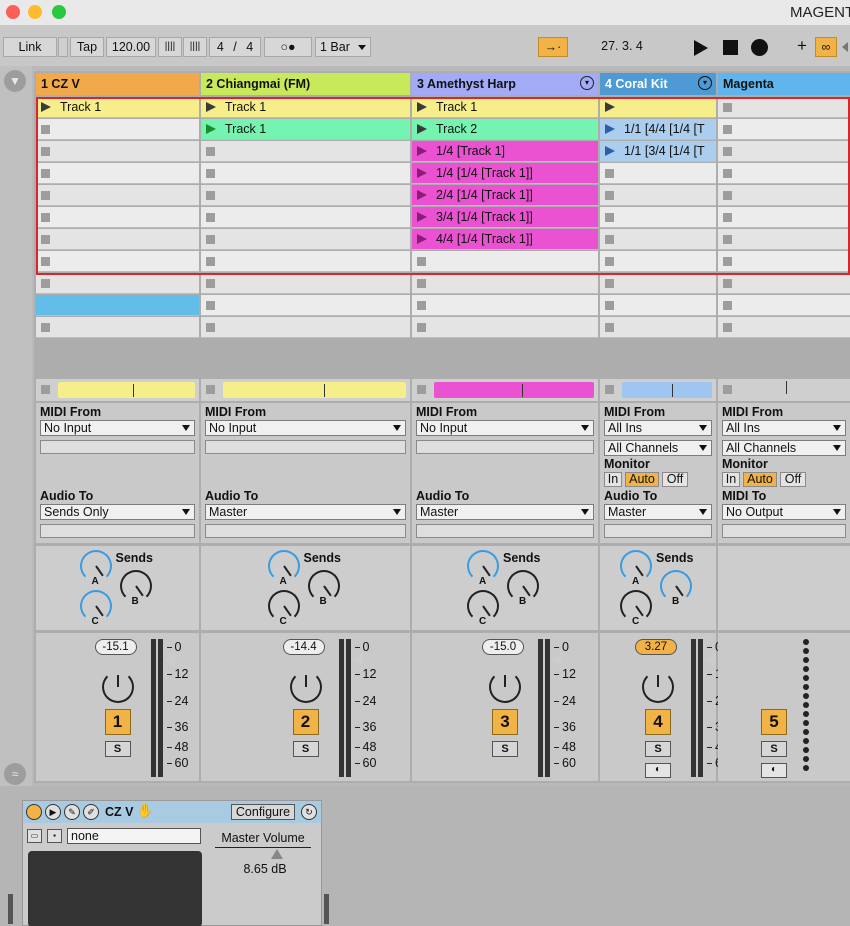 The height and width of the screenshot is (926, 850). I want to click on track-header: 1 CZ V, so click(117, 84).